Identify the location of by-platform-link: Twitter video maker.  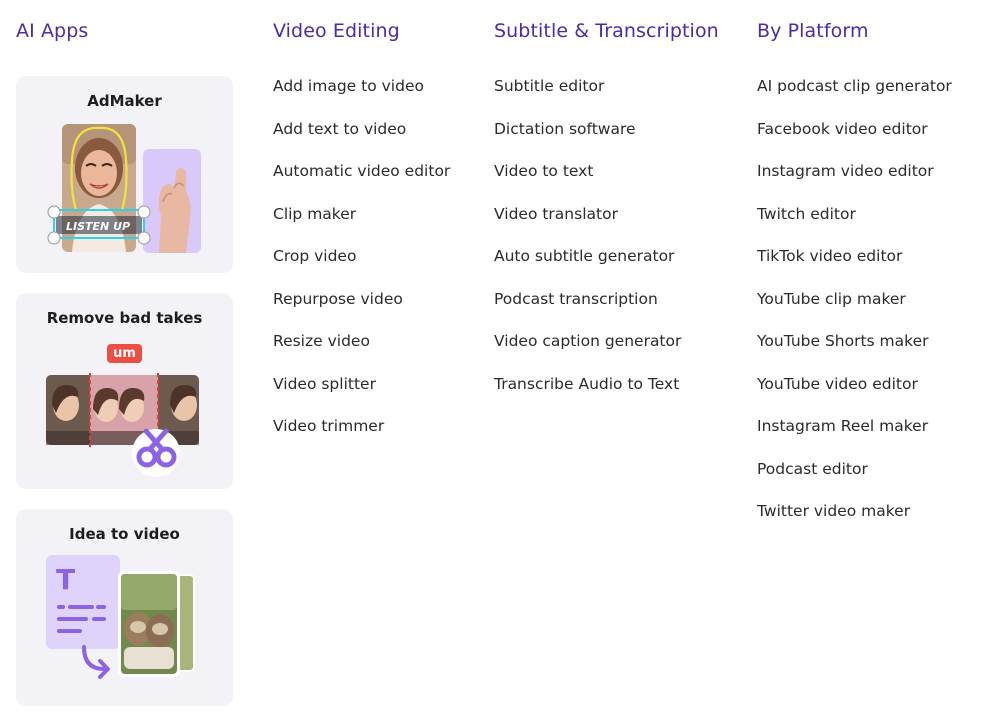
(854, 521).